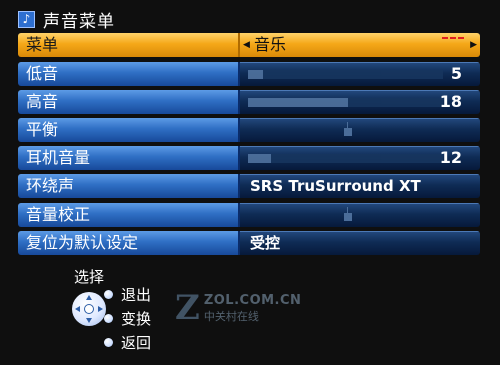 Image resolution: width=500 pixels, height=365 pixels. Describe the element at coordinates (456, 73) in the screenshot. I see `row-value: 5` at that location.